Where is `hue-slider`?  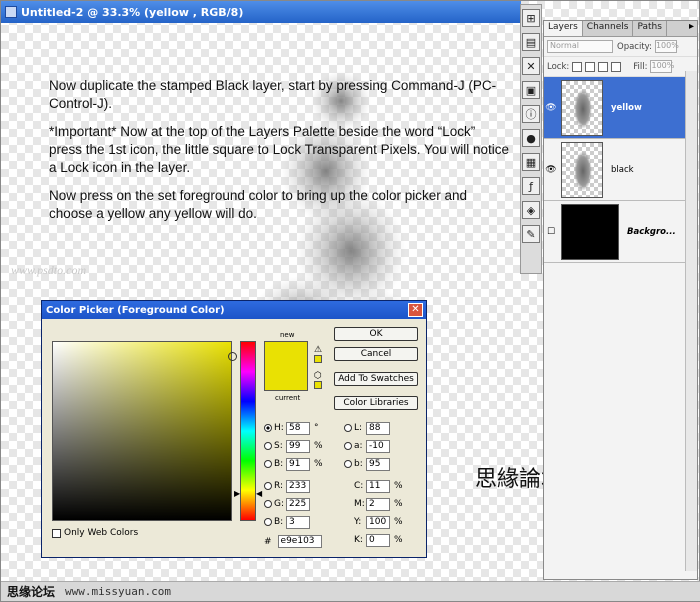 hue-slider is located at coordinates (248, 431).